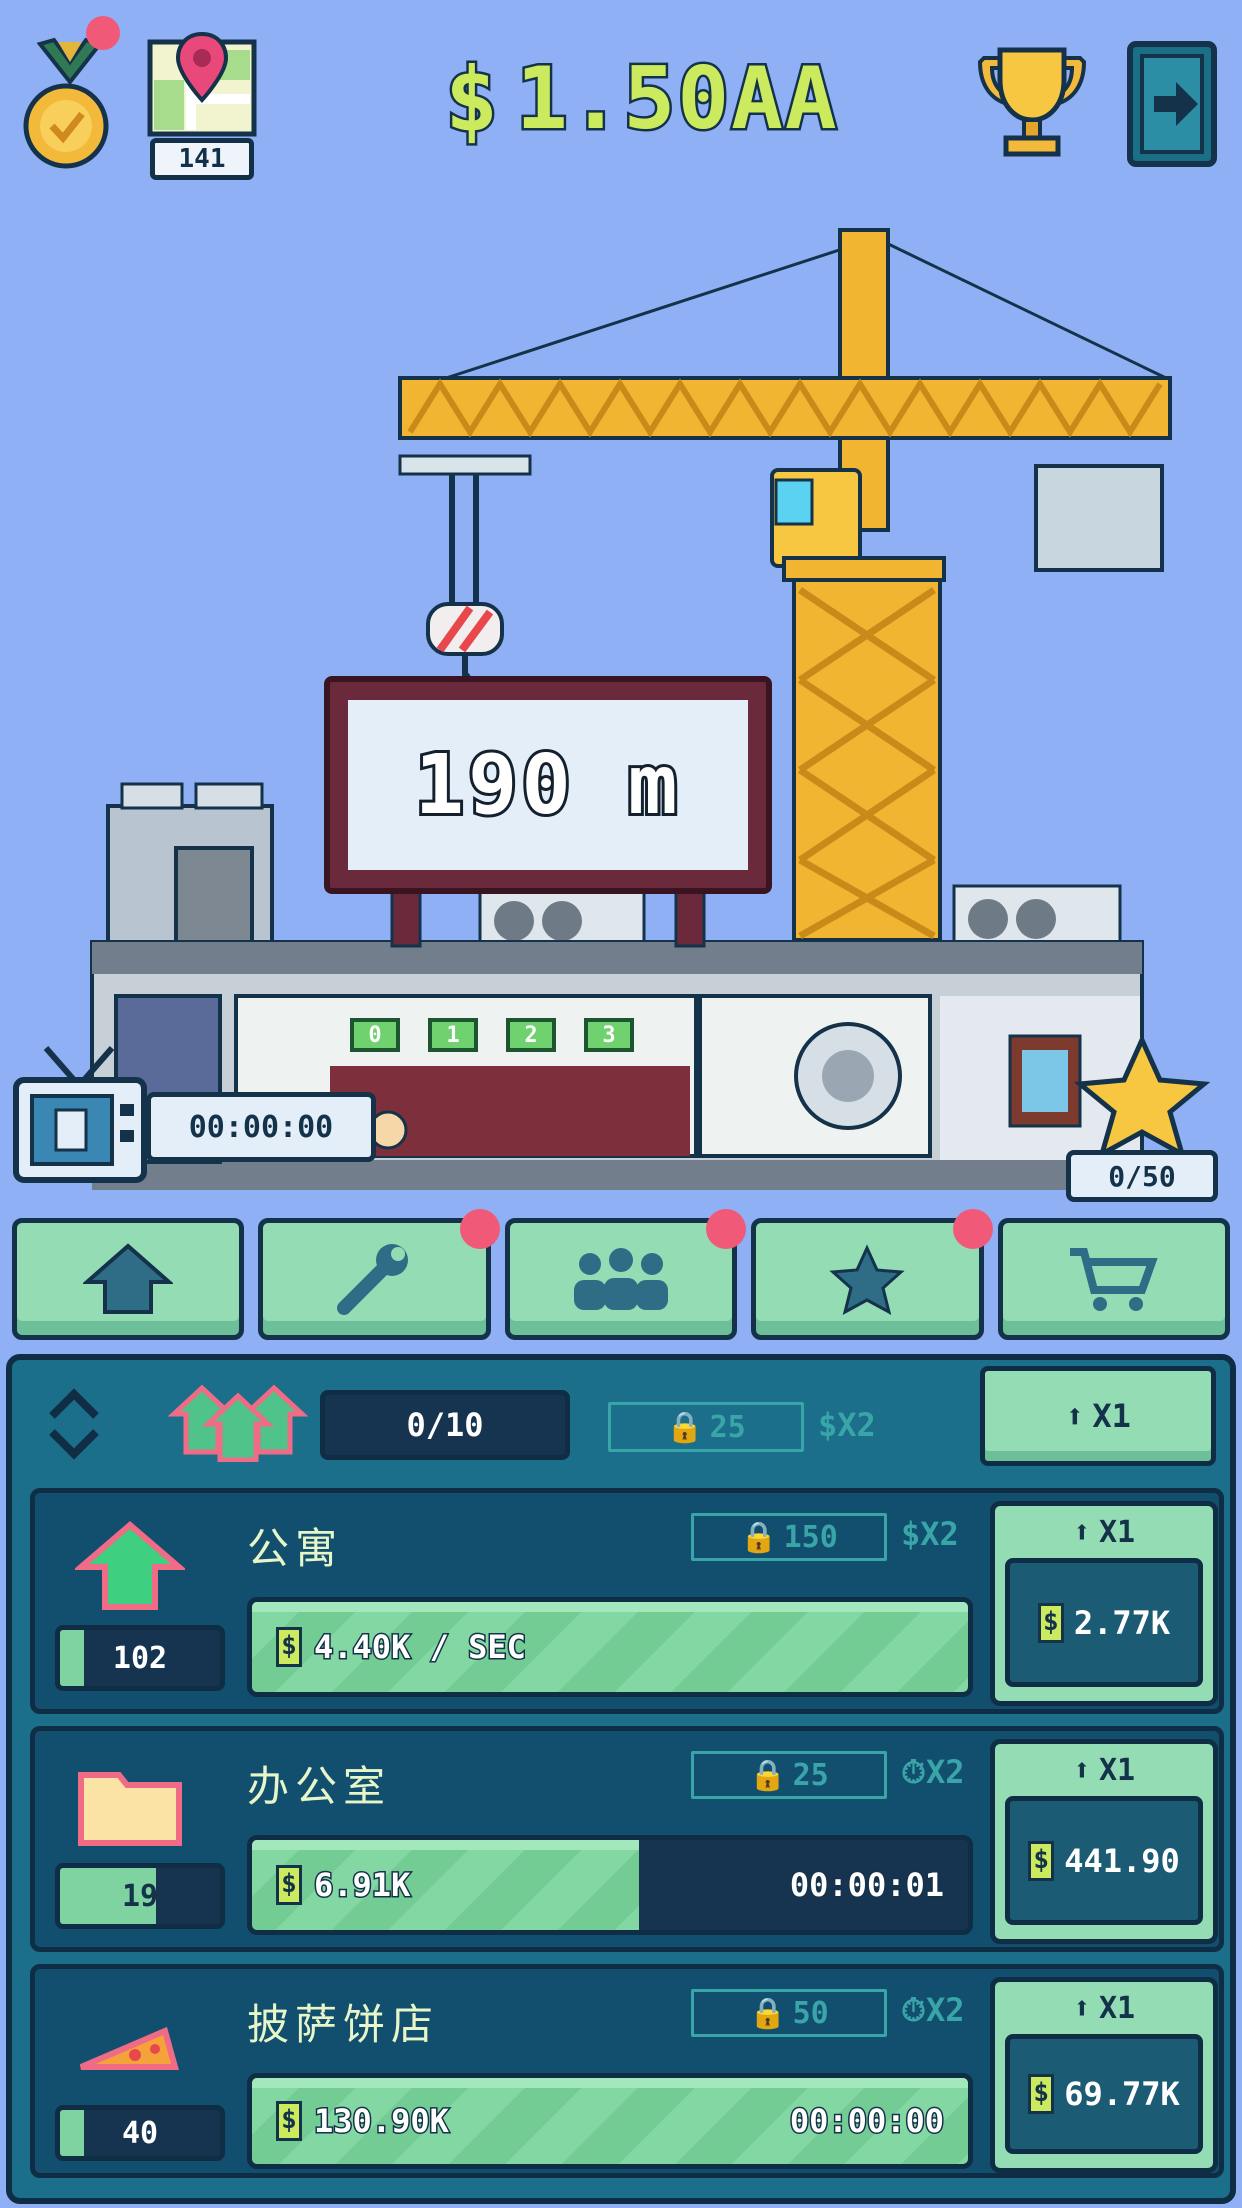 This screenshot has height=2208, width=1242. What do you see at coordinates (202, 159) in the screenshot?
I see `map-level-count: 141` at bounding box center [202, 159].